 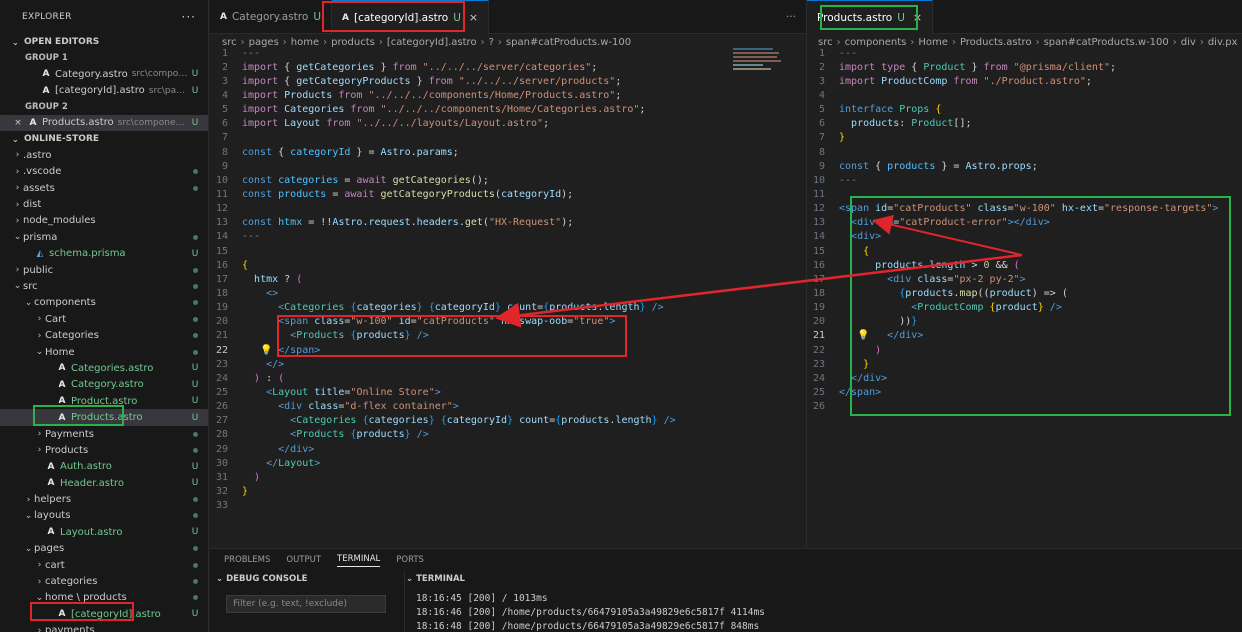 I want to click on code-line: 11, so click(x=1024, y=194).